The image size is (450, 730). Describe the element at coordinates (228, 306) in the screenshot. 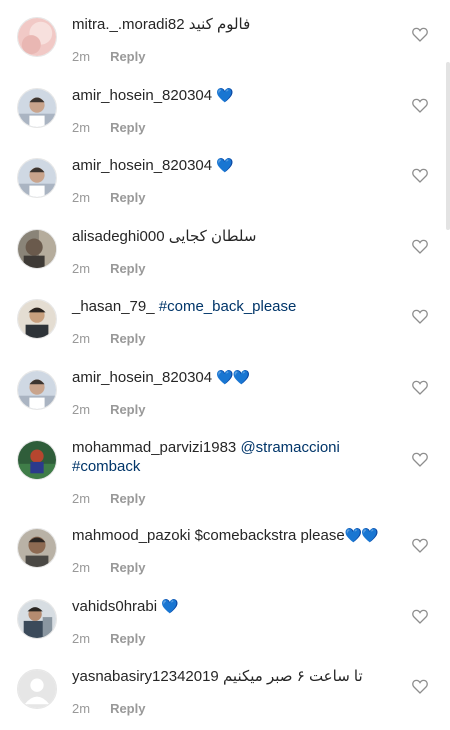

I see `hashtag-link: #come_back_please` at that location.